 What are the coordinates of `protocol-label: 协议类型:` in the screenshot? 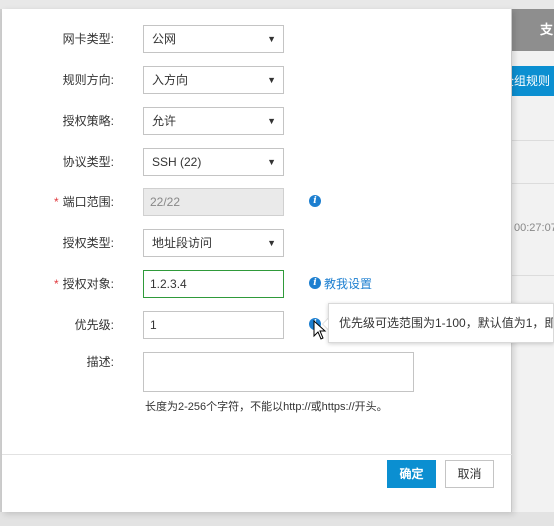 It's located at (88, 162).